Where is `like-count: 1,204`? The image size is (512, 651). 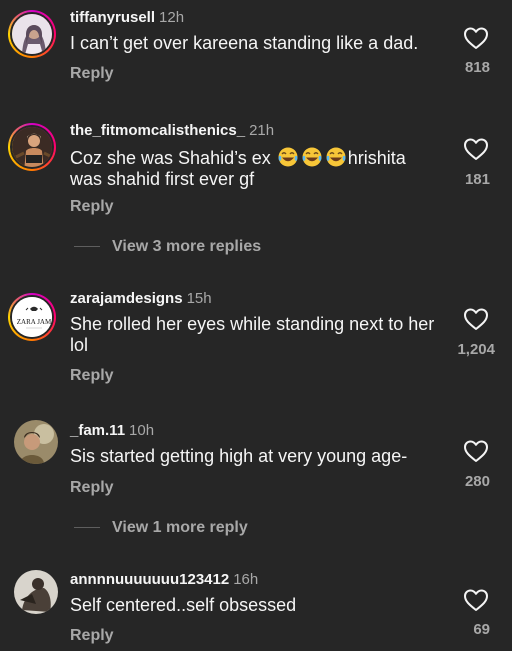 like-count: 1,204 is located at coordinates (476, 349).